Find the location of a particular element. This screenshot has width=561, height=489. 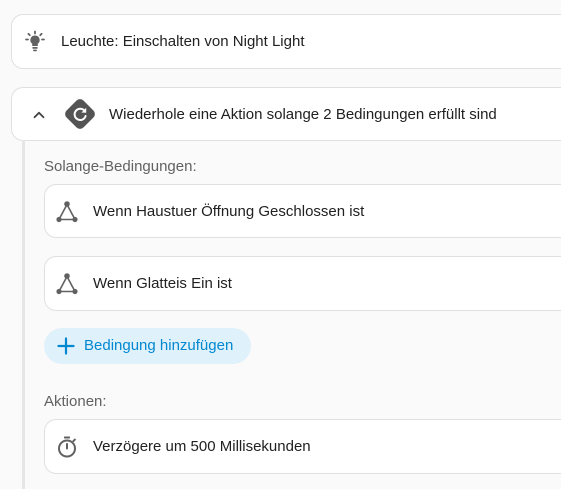

condition-card: Wenn Haustuer Öffnung Geschlossen ist is located at coordinates (302, 211).